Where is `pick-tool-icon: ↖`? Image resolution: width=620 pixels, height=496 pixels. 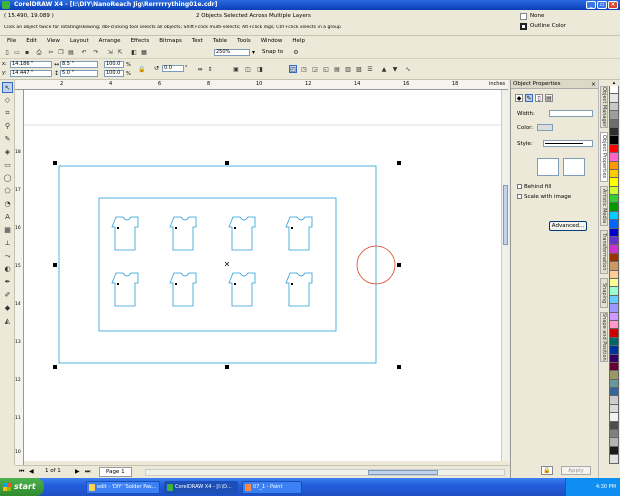 pick-tool-icon: ↖ is located at coordinates (7, 87).